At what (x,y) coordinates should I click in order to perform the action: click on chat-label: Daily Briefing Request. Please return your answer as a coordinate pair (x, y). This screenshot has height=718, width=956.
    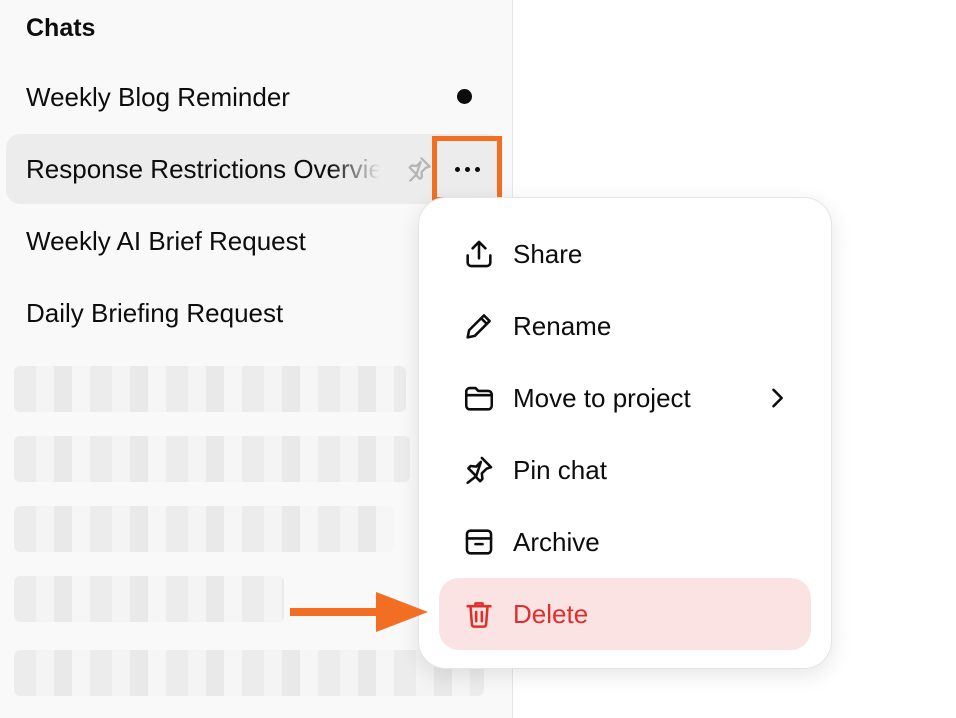
    Looking at the image, I should click on (155, 312).